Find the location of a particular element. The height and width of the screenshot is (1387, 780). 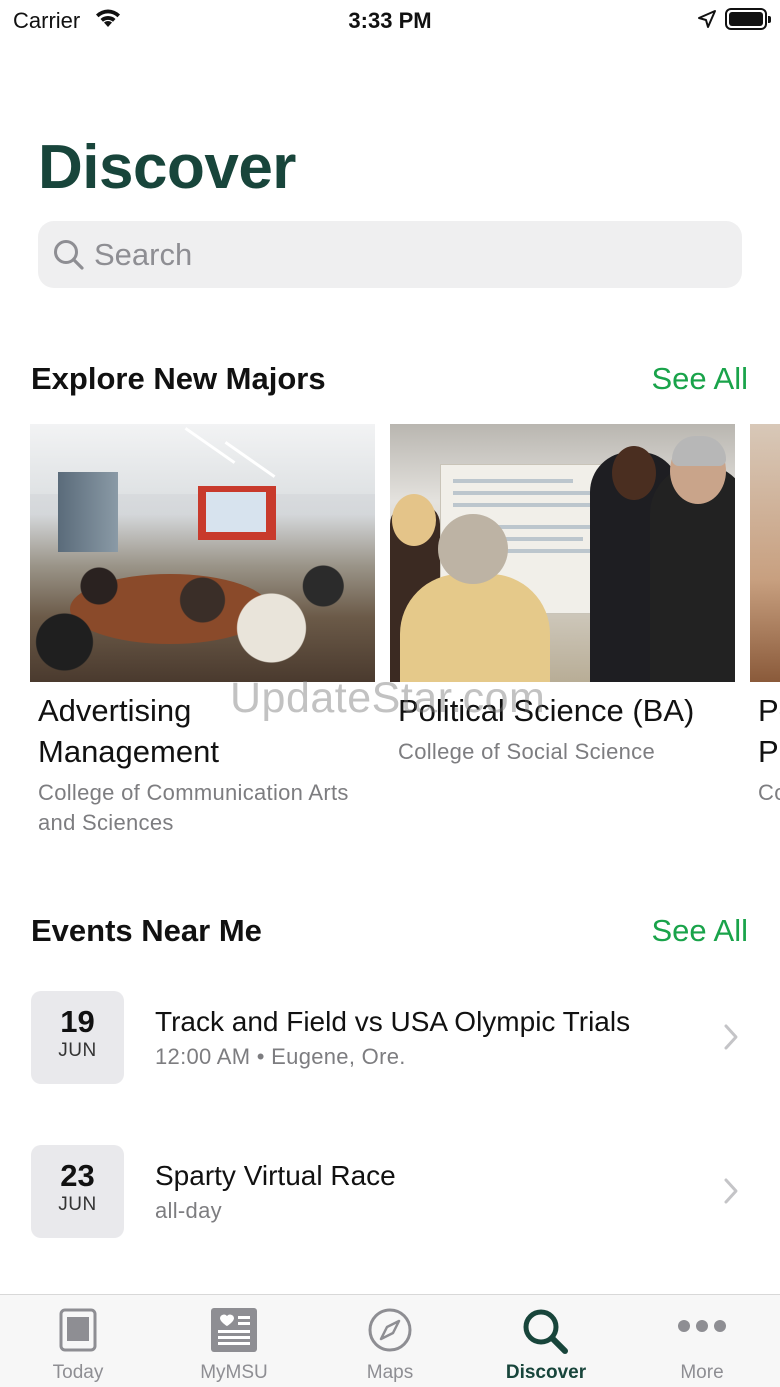

tab-bar: Today MyMSU Maps Discover More is located at coordinates (390, 1340).